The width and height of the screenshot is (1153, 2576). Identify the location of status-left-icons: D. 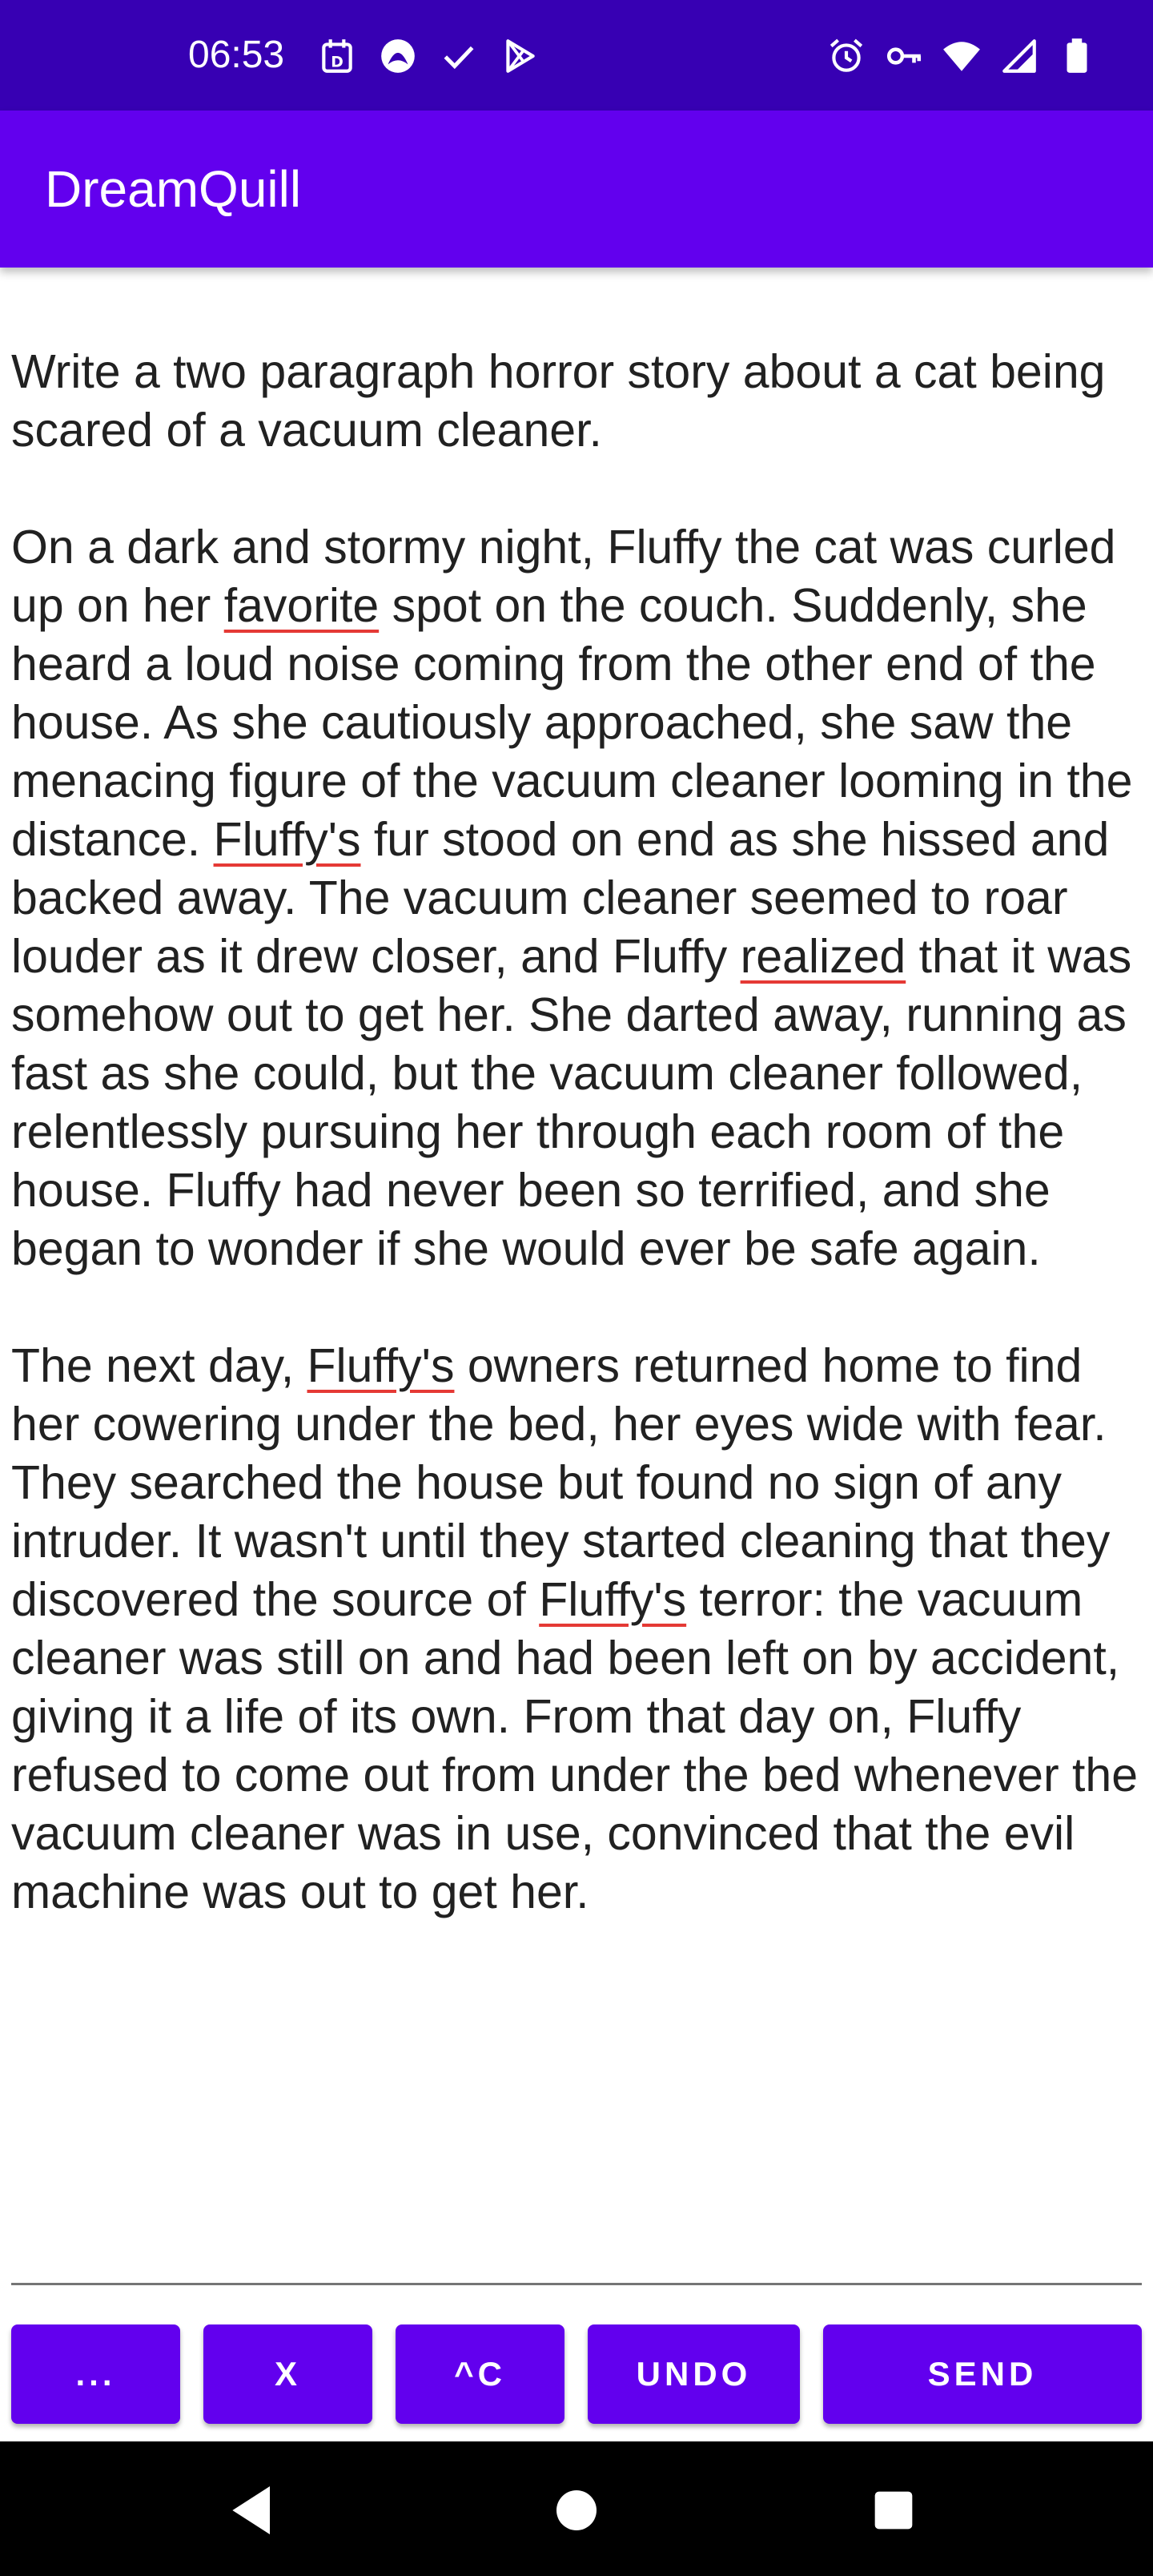
(429, 56).